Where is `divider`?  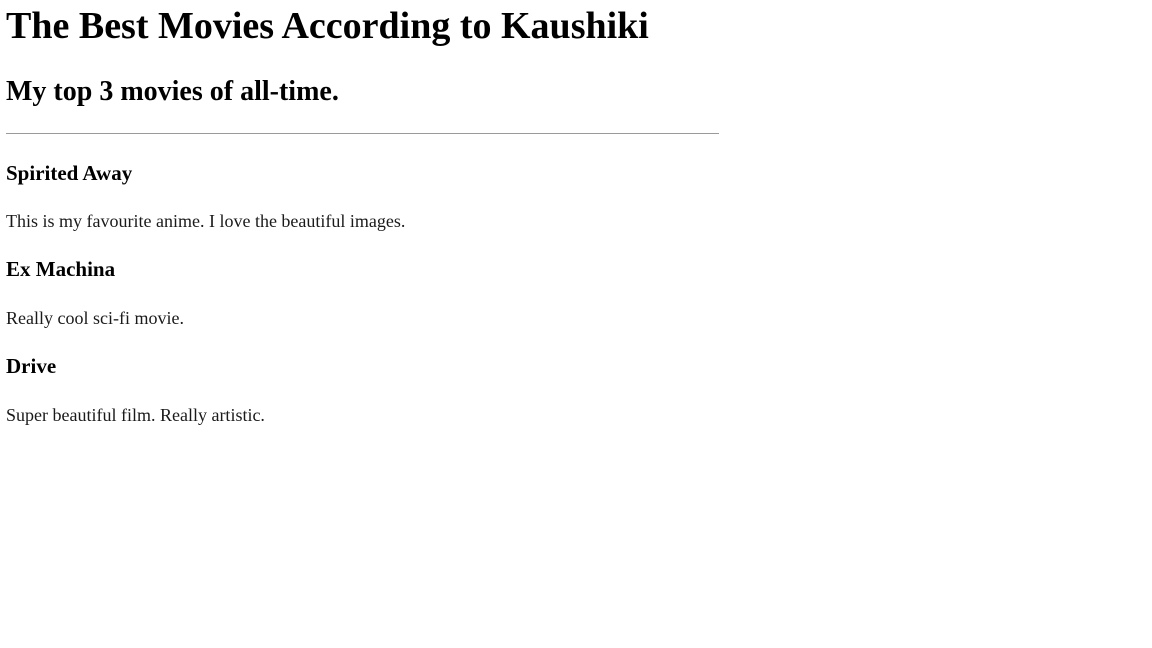 divider is located at coordinates (362, 133).